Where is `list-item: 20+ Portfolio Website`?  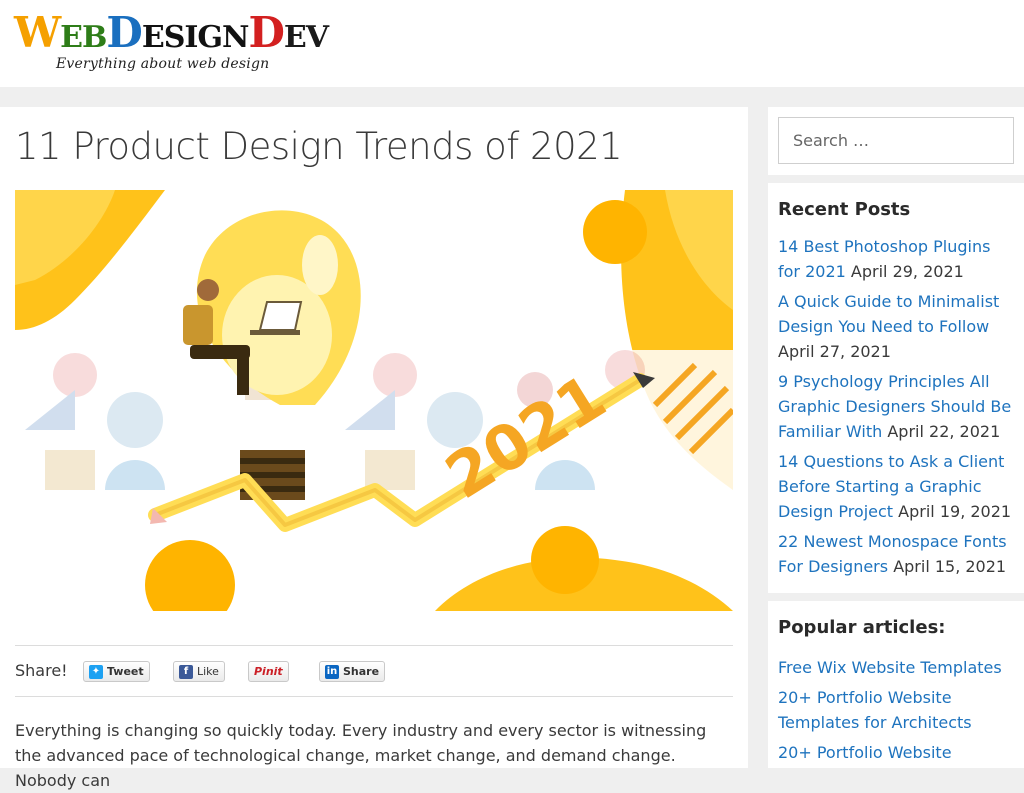 list-item: 20+ Portfolio Website is located at coordinates (896, 752).